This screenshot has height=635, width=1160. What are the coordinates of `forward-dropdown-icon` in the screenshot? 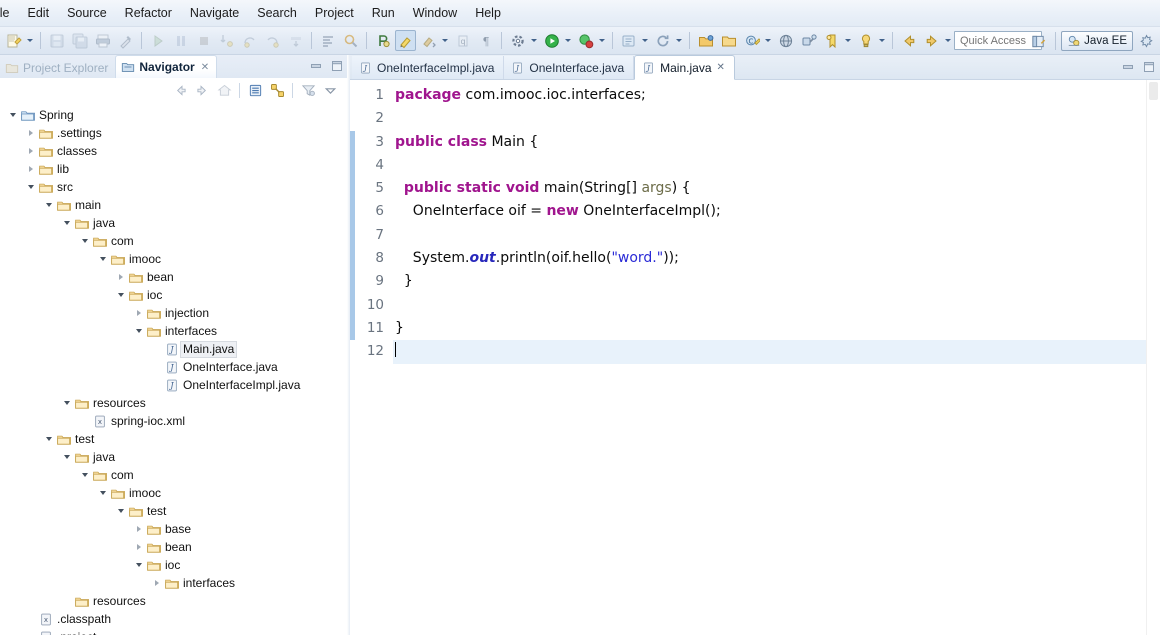 It's located at (948, 40).